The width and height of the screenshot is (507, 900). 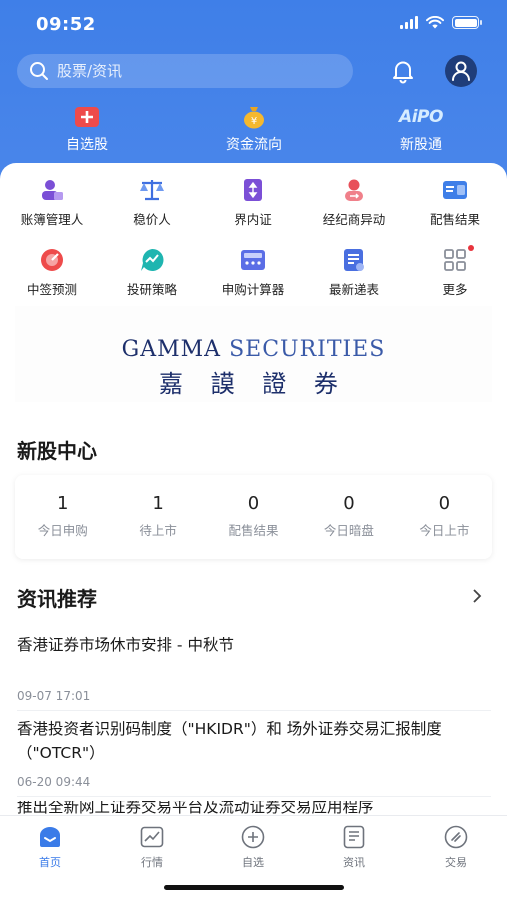 I want to click on tab-trade: 交易, so click(x=456, y=847).